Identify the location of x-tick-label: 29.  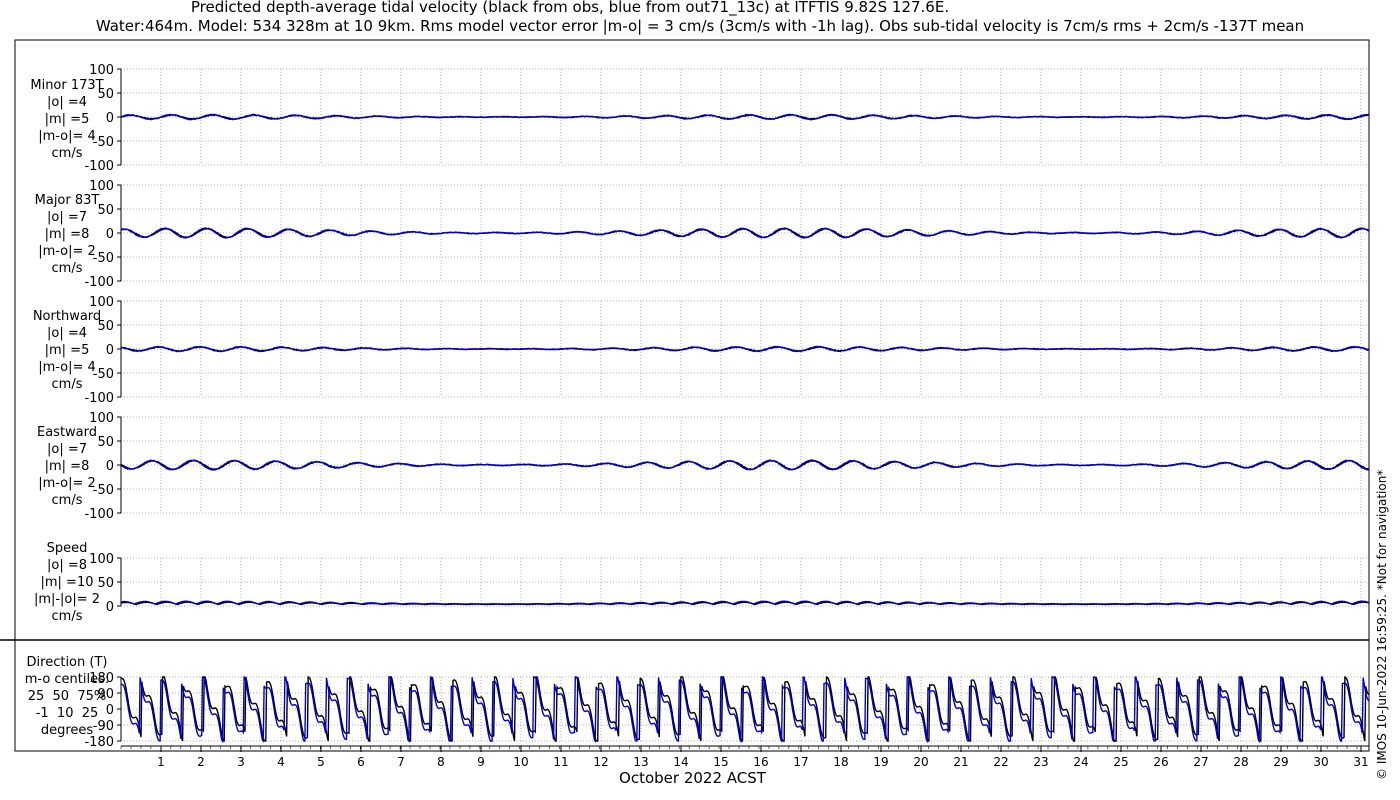
(1280, 762).